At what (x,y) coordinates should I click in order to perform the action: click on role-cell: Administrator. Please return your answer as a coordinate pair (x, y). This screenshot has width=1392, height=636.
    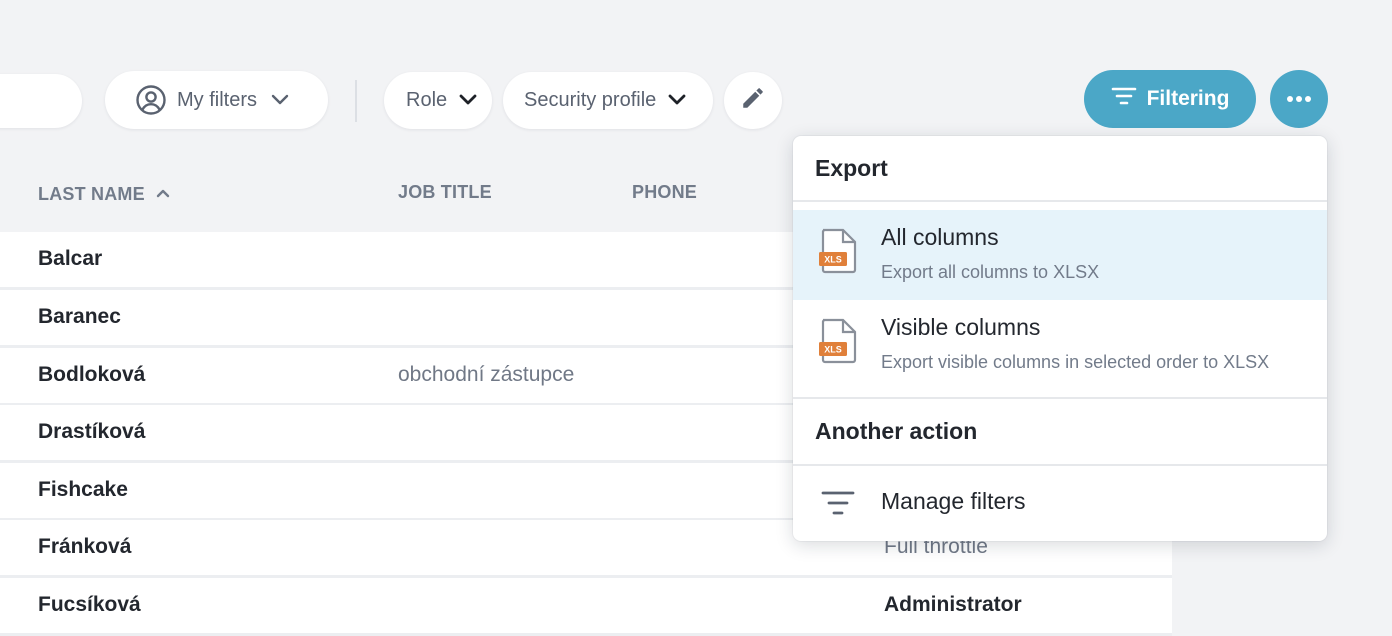
    Looking at the image, I should click on (953, 604).